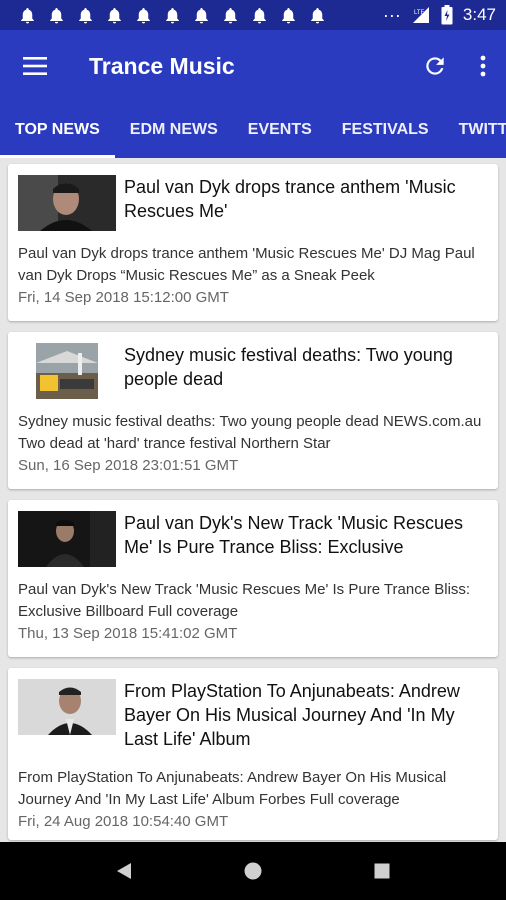 This screenshot has height=900, width=506. I want to click on signal-lte-icon: LTE, so click(420, 15).